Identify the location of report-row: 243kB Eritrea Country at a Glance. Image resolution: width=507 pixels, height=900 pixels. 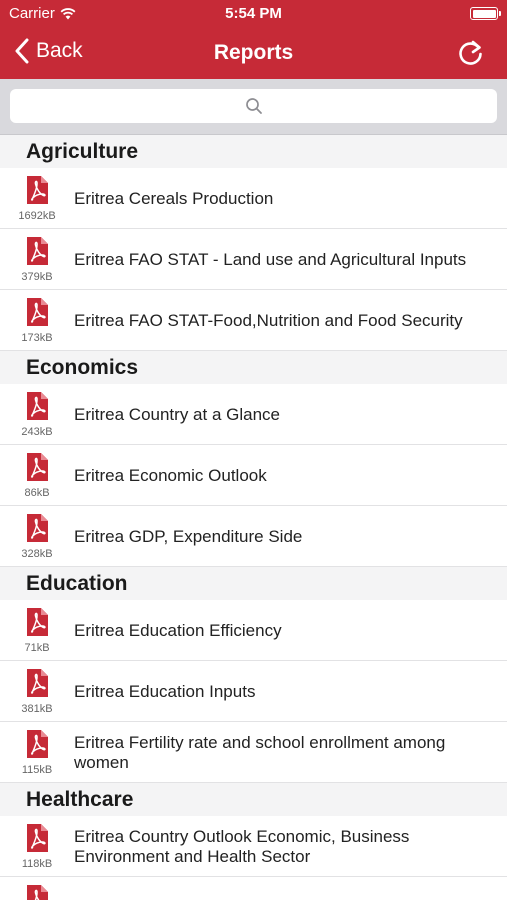
(253, 414).